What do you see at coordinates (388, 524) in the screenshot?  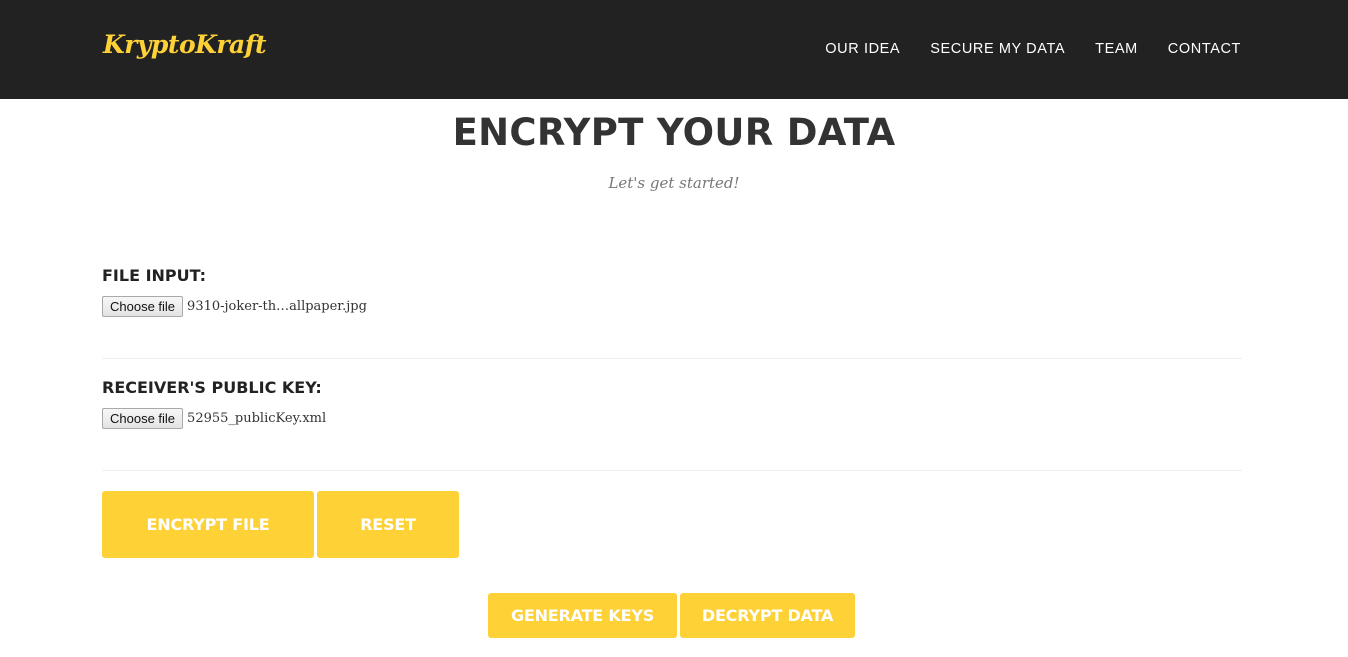 I see `reset-button: RESET` at bounding box center [388, 524].